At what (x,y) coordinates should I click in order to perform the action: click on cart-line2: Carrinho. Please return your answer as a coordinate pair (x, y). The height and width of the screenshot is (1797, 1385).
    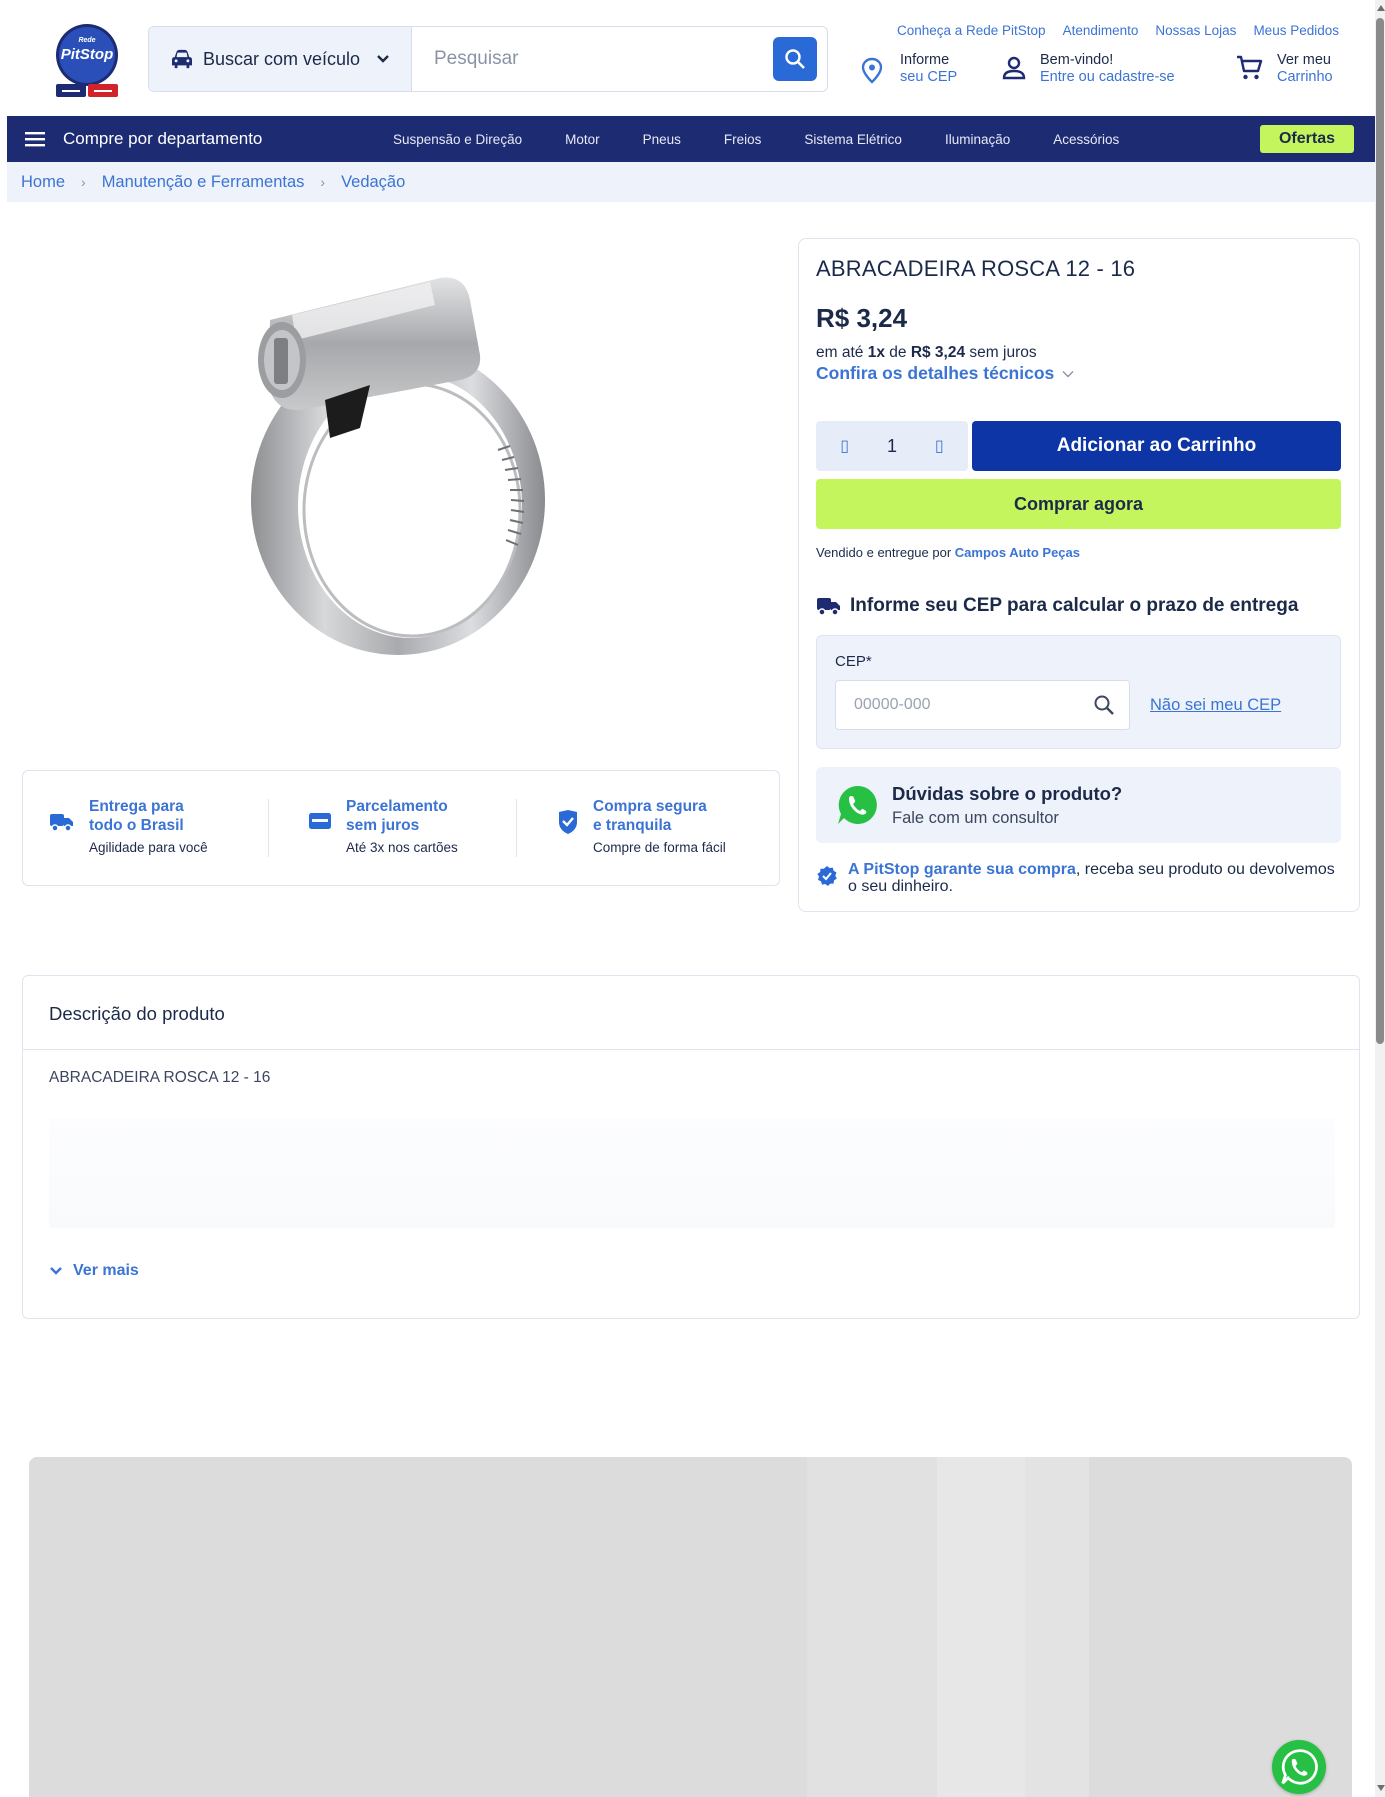
    Looking at the image, I should click on (1305, 77).